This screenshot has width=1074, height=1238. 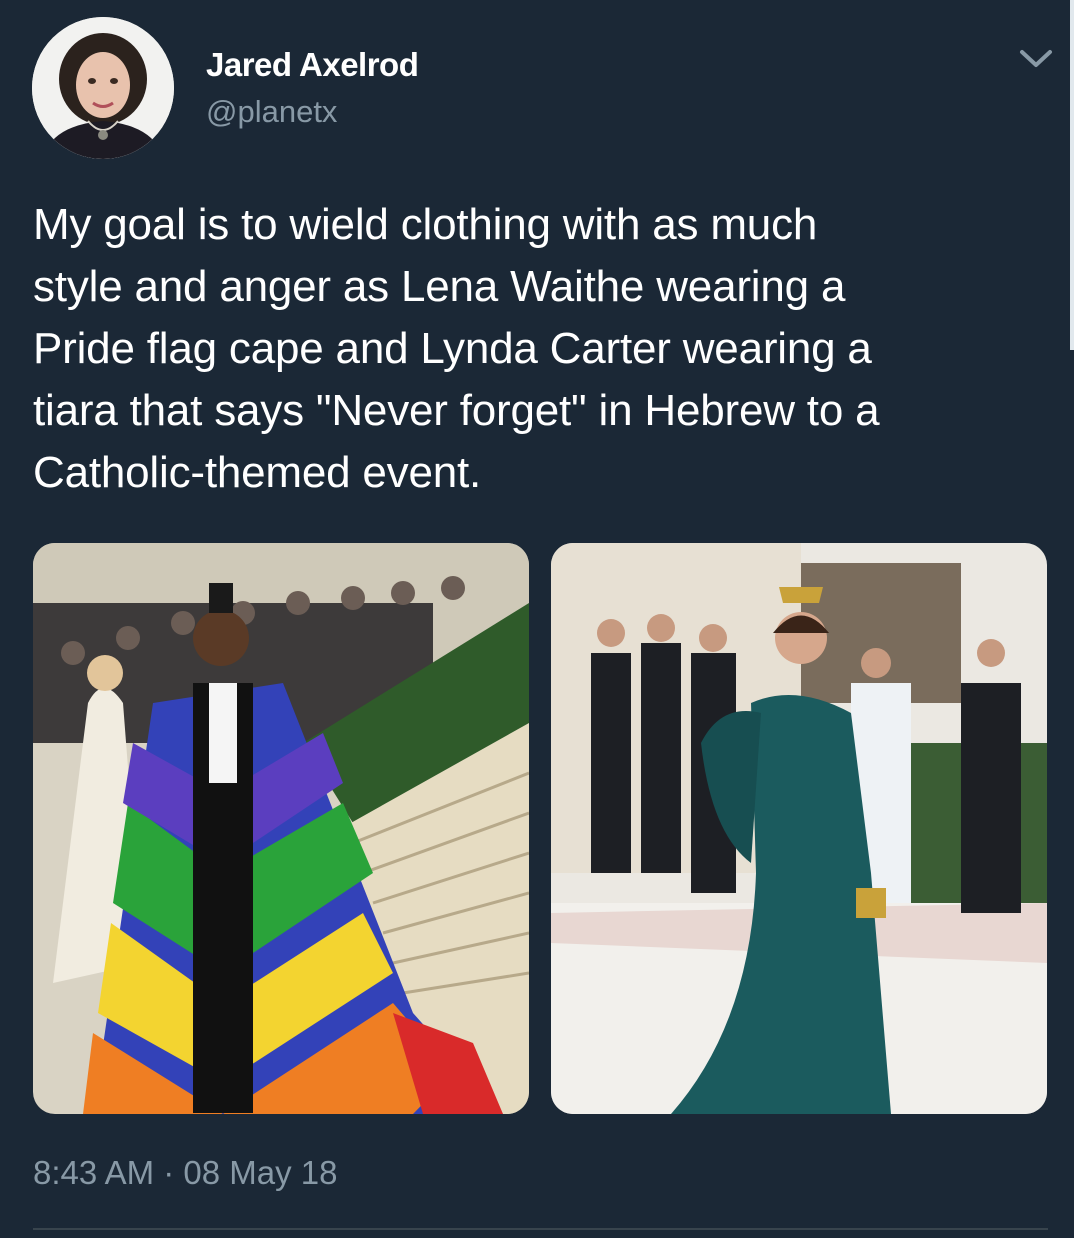 What do you see at coordinates (1036, 58) in the screenshot?
I see `chevron-down-icon` at bounding box center [1036, 58].